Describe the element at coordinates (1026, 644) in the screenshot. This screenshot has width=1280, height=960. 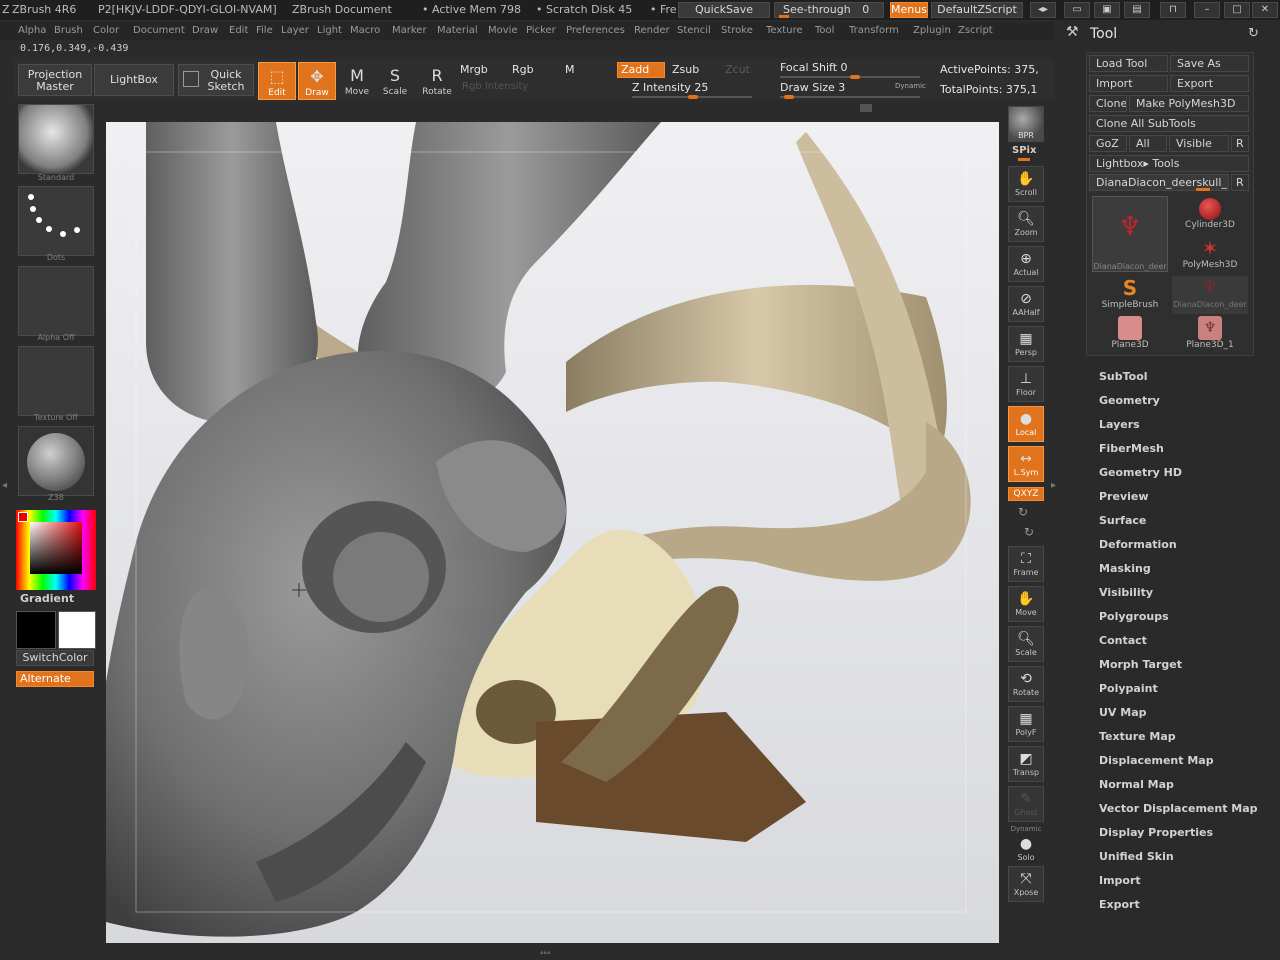
I see `scale-view-button: 🔍︎ Scale` at that location.